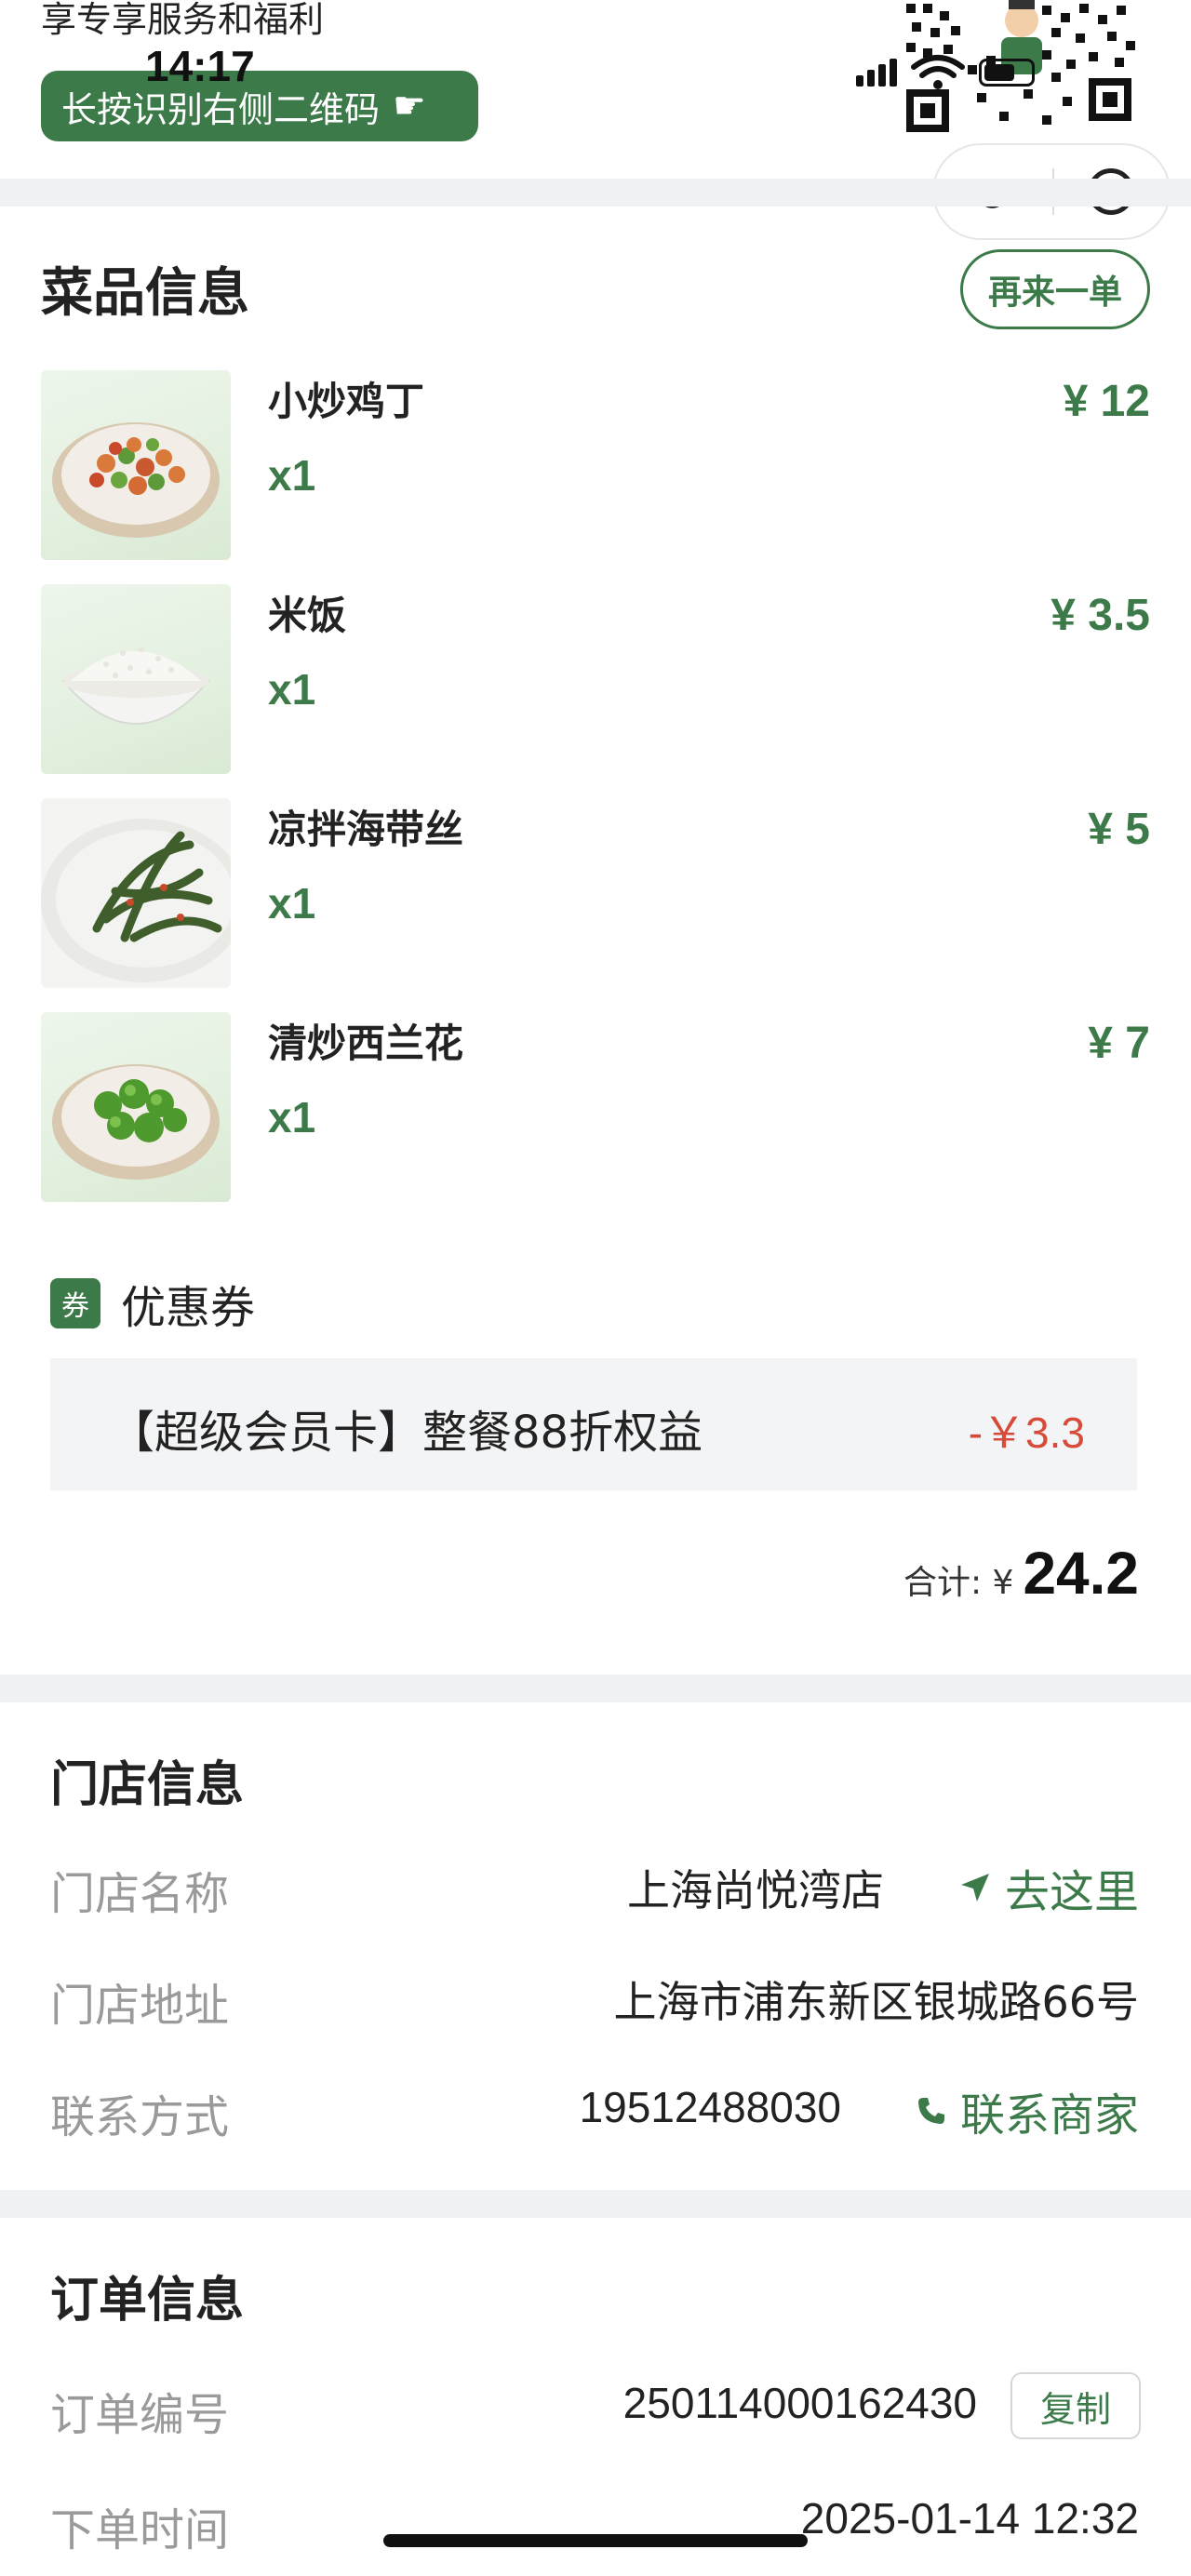  Describe the element at coordinates (140, 2006) in the screenshot. I see `store-address-label: 门店地址` at that location.